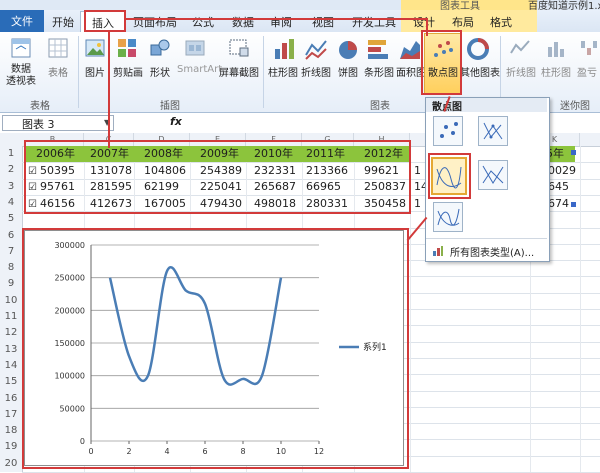  Describe the element at coordinates (449, 176) in the screenshot. I see `annotation-box-smooth` at that location.